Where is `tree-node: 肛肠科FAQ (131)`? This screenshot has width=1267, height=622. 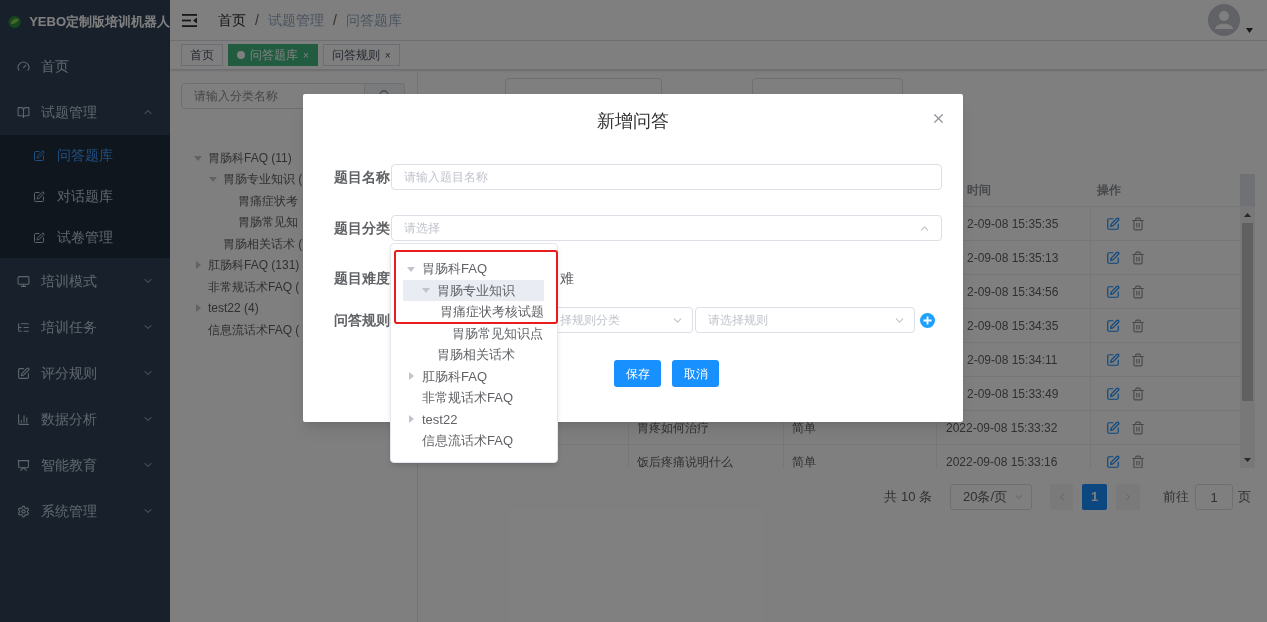
tree-node: 肛肠科FAQ (131) is located at coordinates (254, 265).